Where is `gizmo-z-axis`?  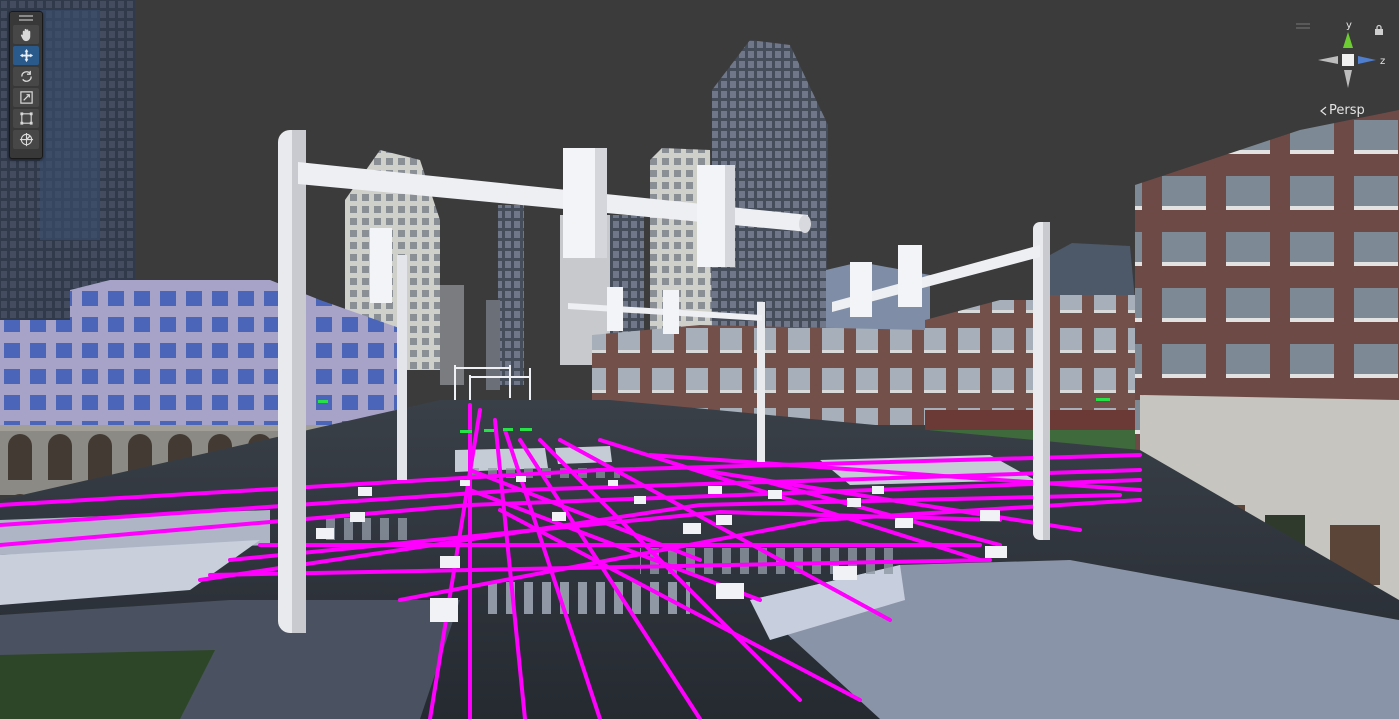 gizmo-z-axis is located at coordinates (1367, 60).